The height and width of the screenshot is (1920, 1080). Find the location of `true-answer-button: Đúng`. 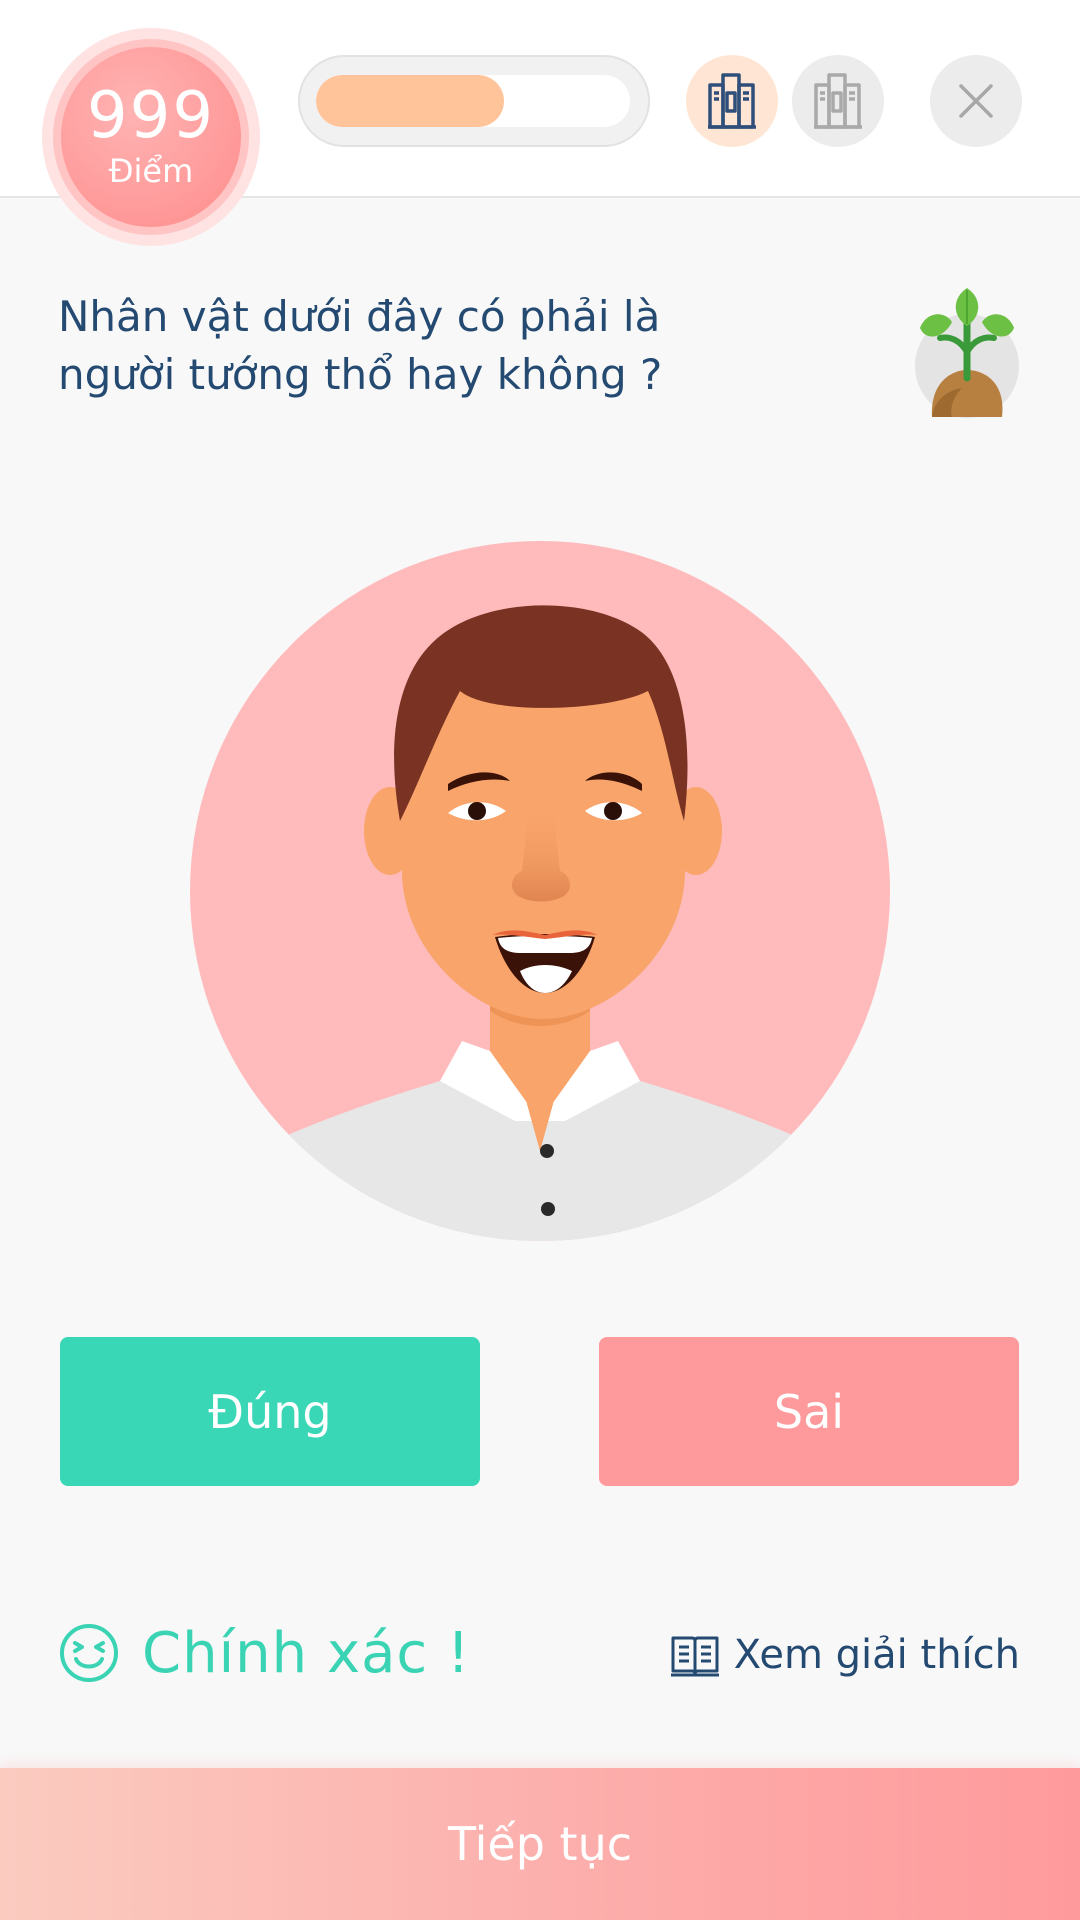

true-answer-button: Đúng is located at coordinates (270, 1411).